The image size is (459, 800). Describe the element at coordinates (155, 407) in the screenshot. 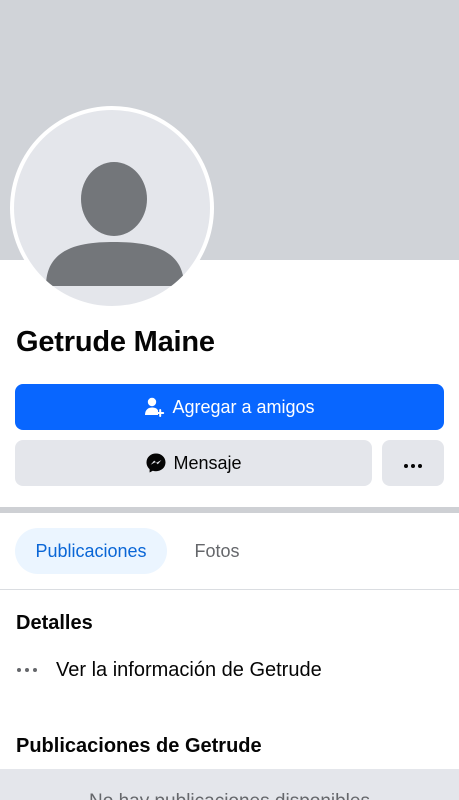

I see `add-person-icon` at that location.